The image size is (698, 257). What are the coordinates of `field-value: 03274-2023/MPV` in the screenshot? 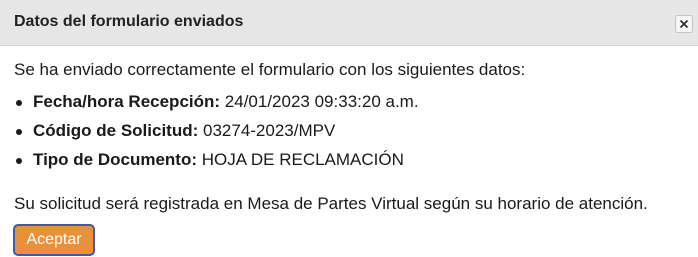 It's located at (269, 130).